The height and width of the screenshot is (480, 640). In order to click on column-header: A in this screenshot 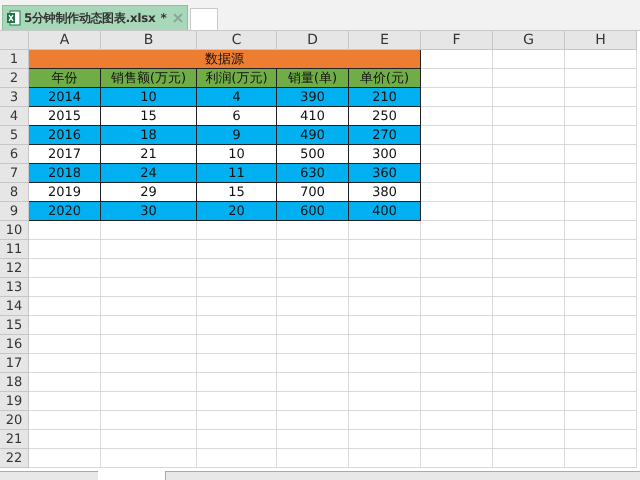, I will do `click(65, 40)`.